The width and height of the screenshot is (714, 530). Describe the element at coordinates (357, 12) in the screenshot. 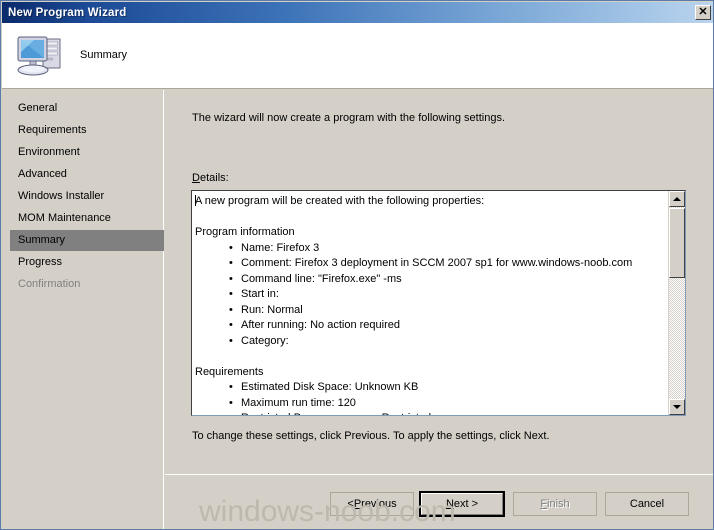

I see `title-bar: New Program Wizard ✕` at that location.